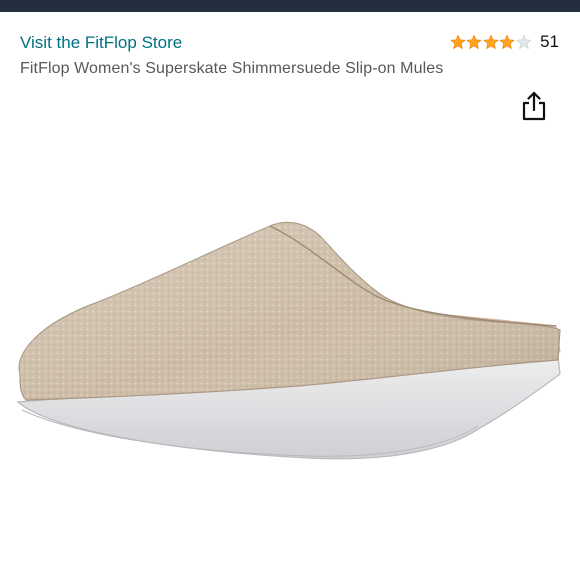 This screenshot has width=580, height=580. What do you see at coordinates (534, 106) in the screenshot?
I see `share-icon` at bounding box center [534, 106].